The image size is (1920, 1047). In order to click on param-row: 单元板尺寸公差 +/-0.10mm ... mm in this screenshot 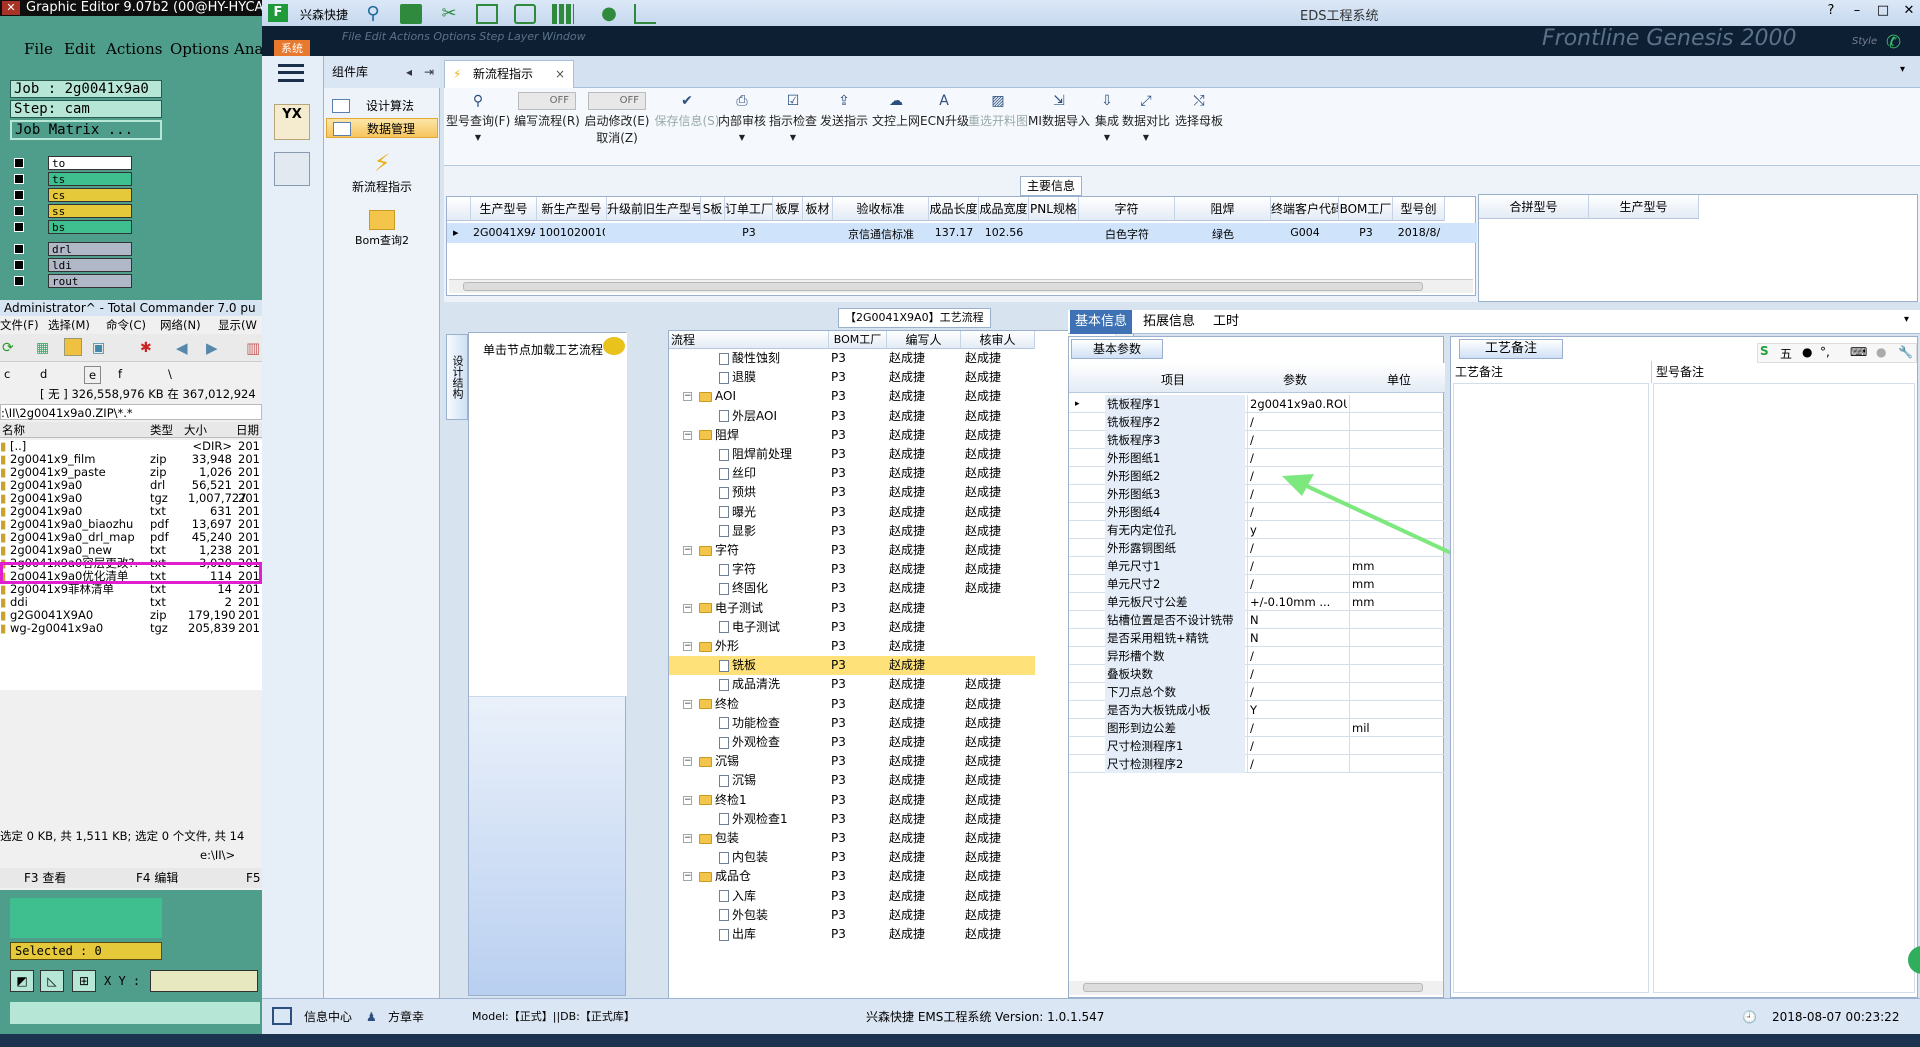, I will do `click(1257, 602)`.